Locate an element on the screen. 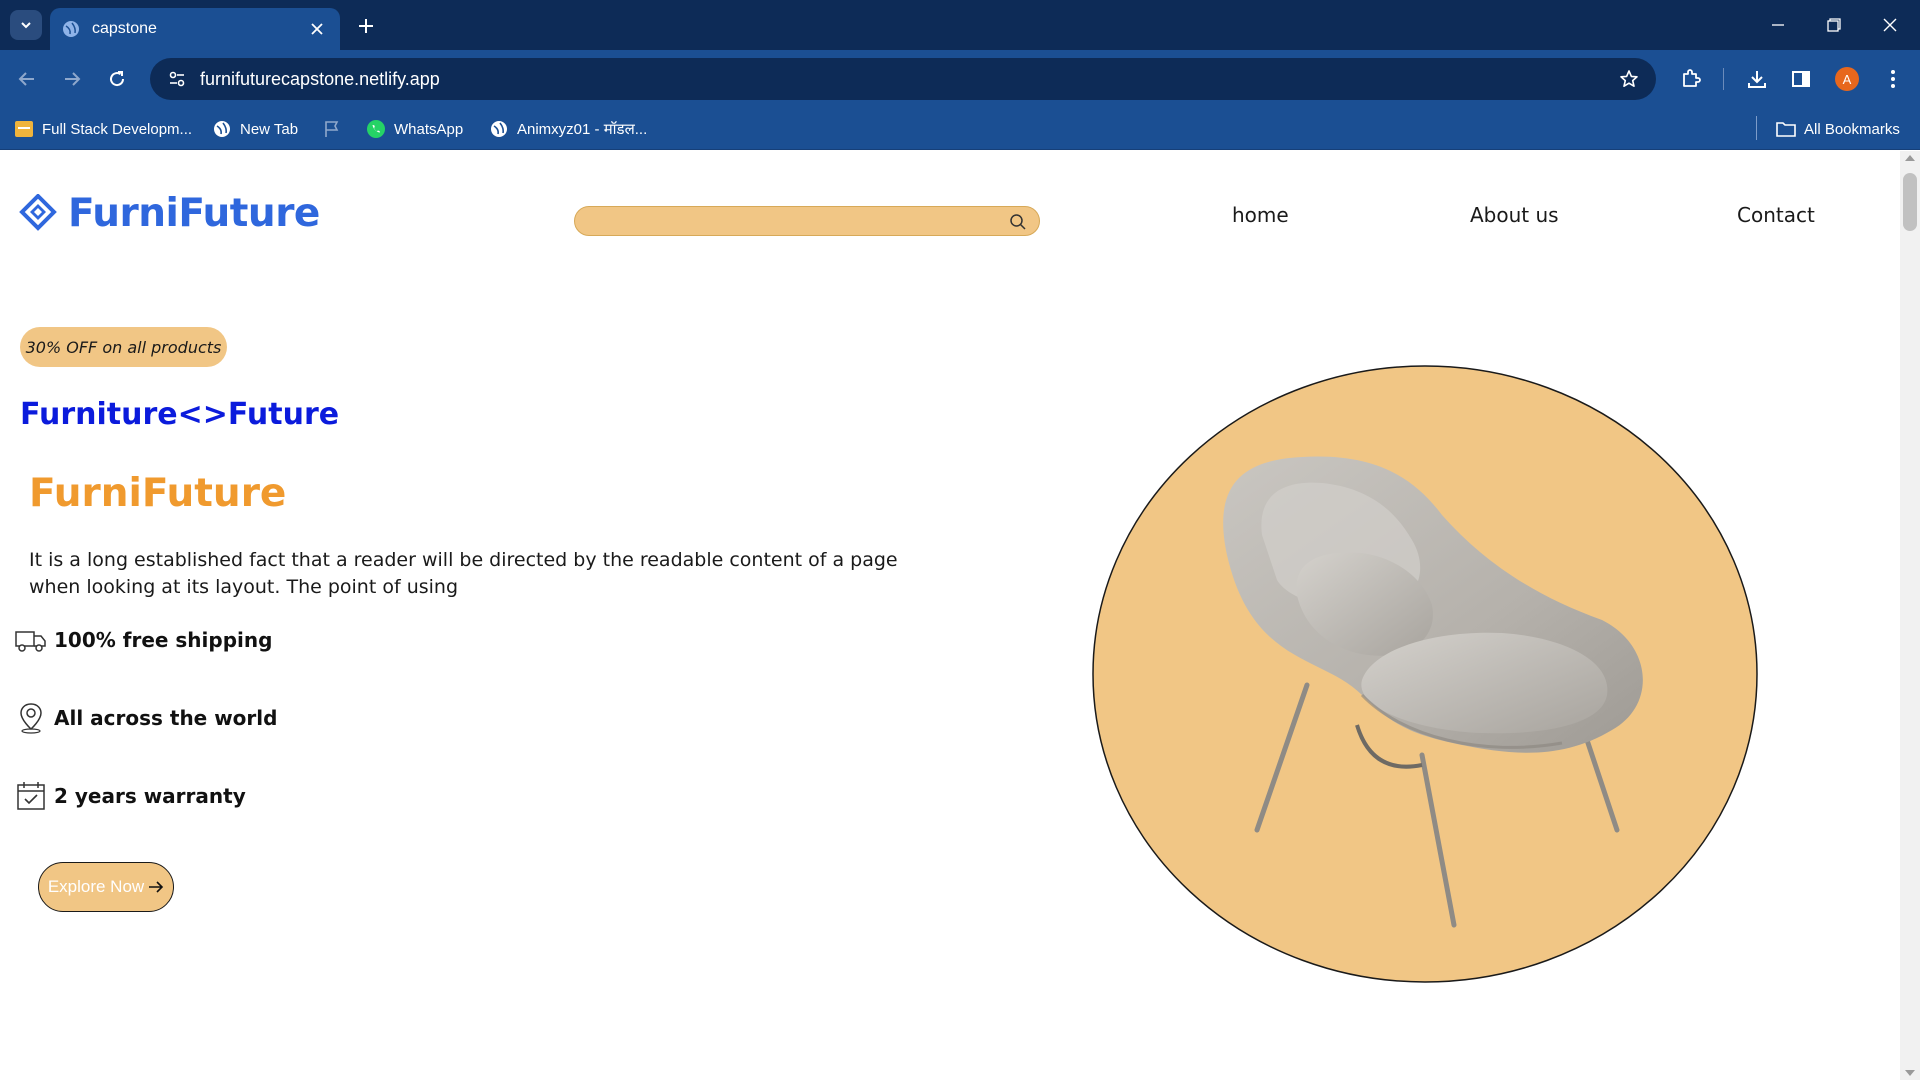  explore-now-label: Explore Now is located at coordinates (96, 886).